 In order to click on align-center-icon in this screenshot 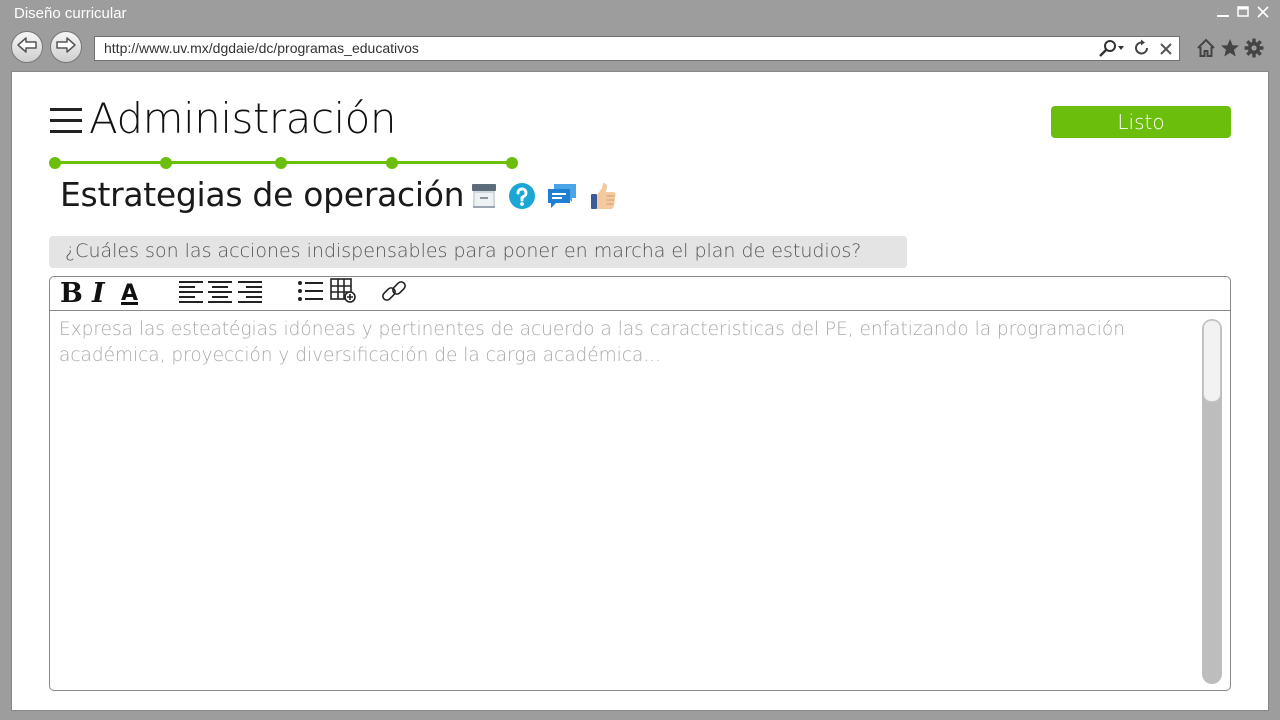, I will do `click(221, 293)`.